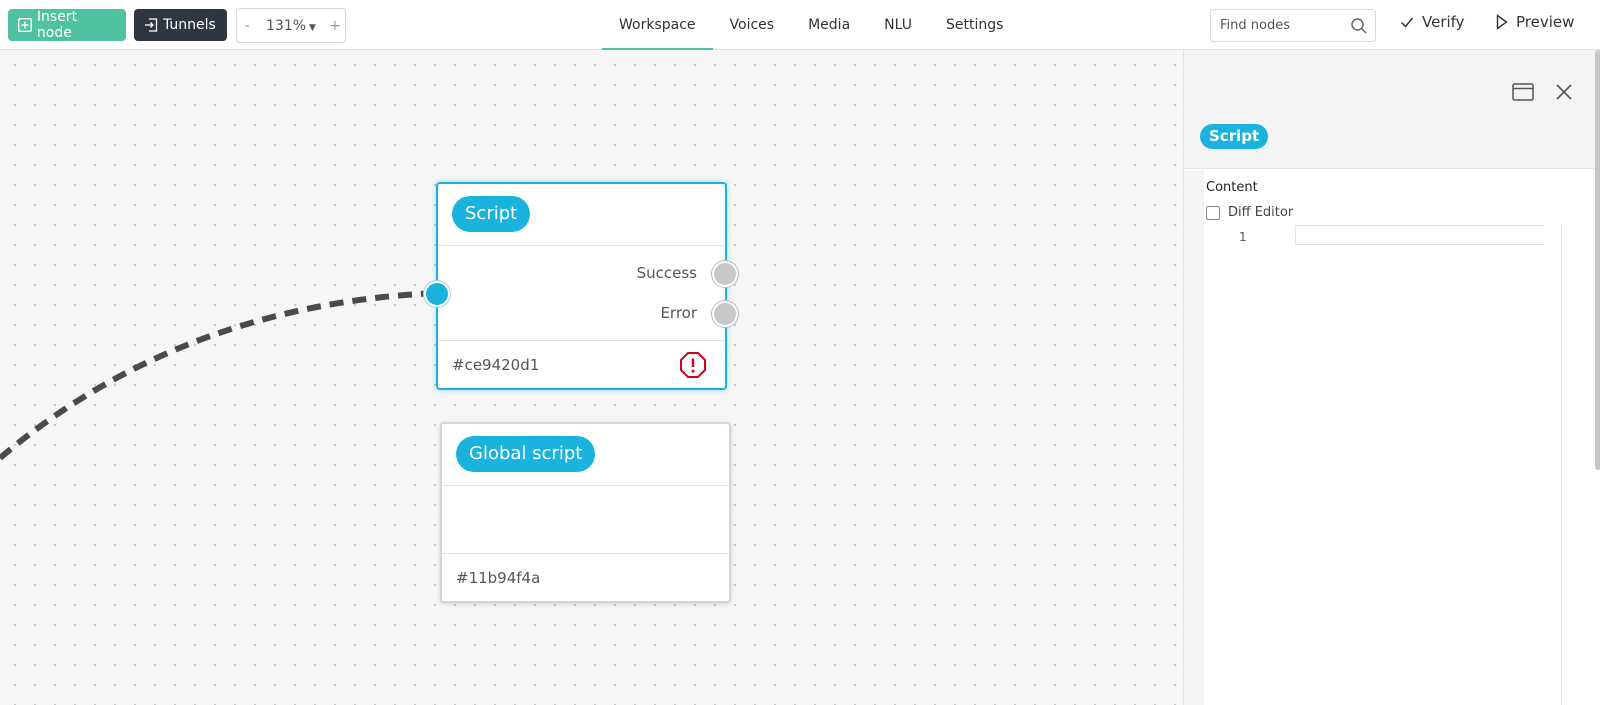  What do you see at coordinates (1234, 136) in the screenshot?
I see `panel-node-type-pill: Script` at bounding box center [1234, 136].